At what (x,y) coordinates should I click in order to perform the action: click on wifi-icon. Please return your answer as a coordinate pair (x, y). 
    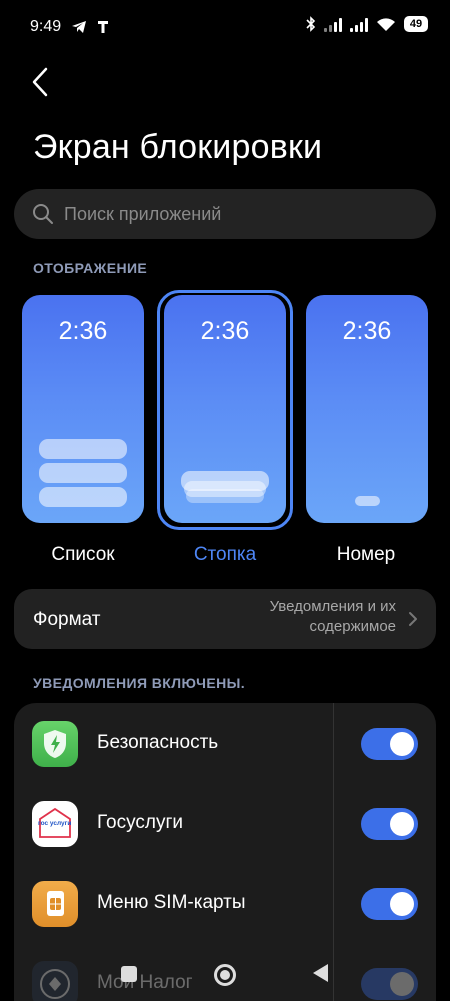
    Looking at the image, I should click on (386, 24).